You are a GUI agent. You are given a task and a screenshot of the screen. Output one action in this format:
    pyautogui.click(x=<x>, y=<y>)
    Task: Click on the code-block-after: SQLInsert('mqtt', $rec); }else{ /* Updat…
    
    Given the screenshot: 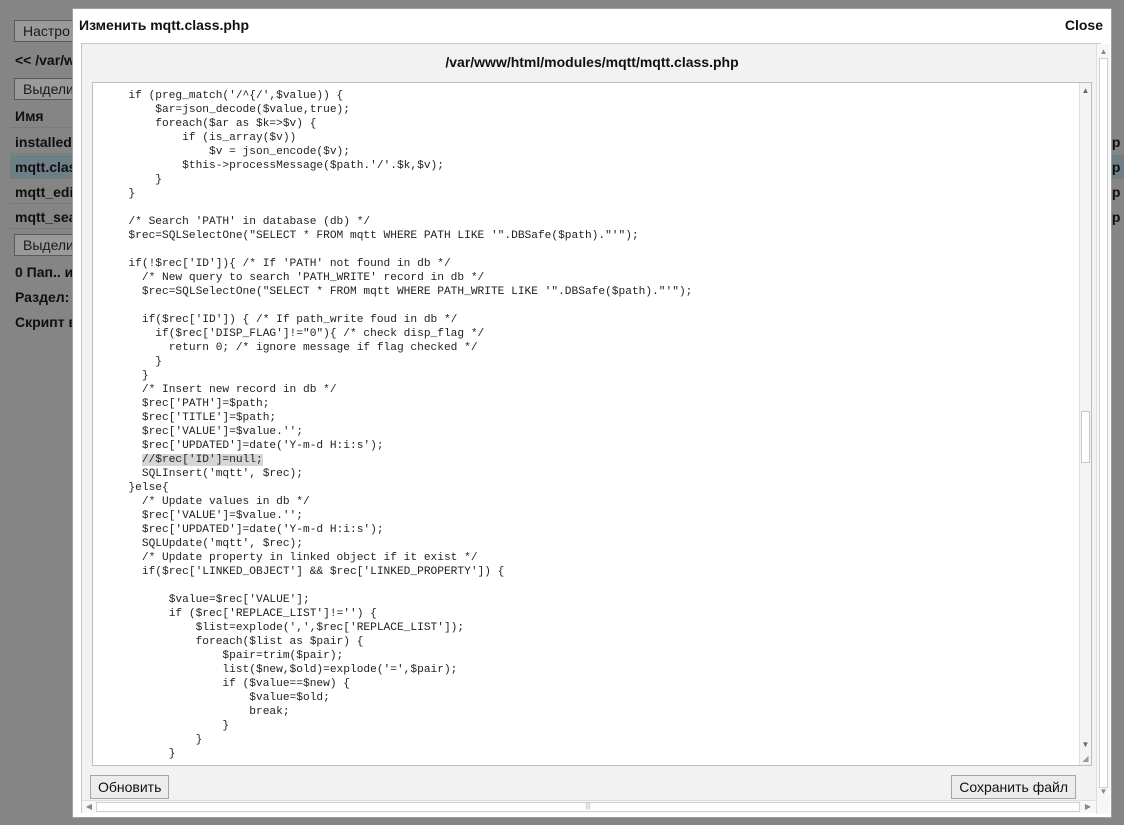 What is the action you would take?
    pyautogui.click(x=316, y=614)
    